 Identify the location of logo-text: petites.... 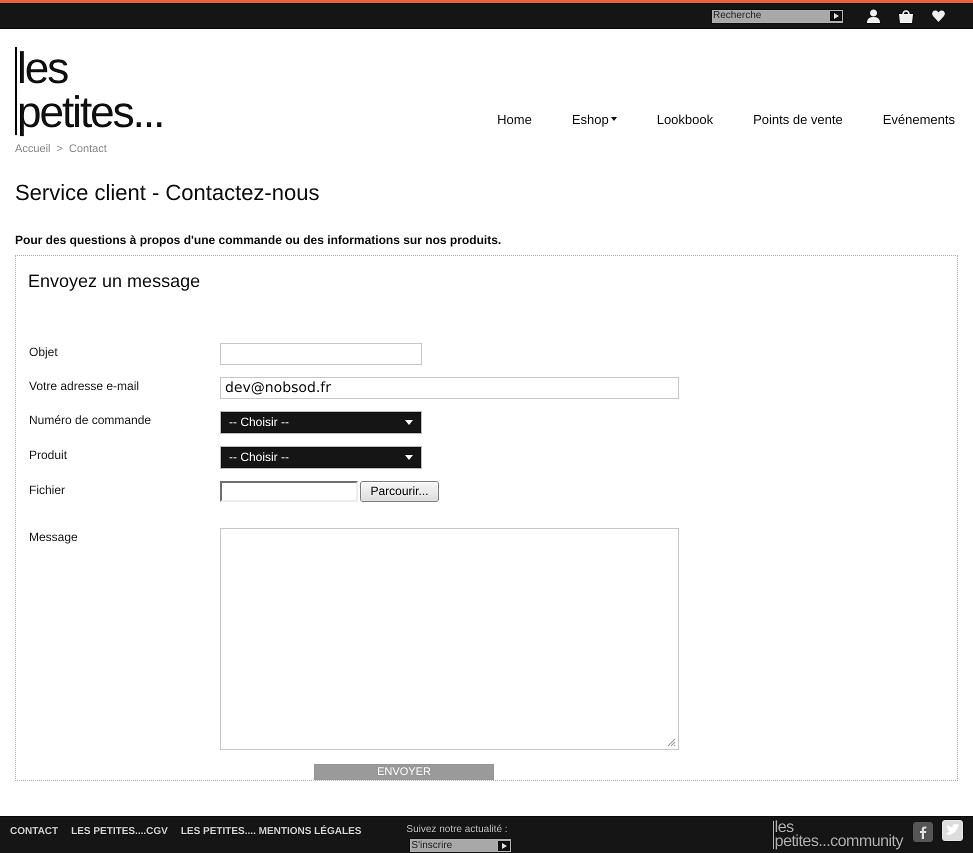
(90, 113).